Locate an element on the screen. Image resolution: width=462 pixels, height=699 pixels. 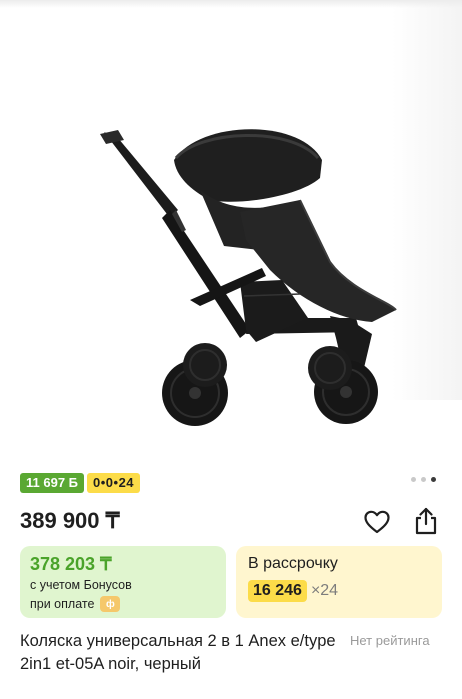
installment-row: 16 246 ×24 is located at coordinates (293, 591).